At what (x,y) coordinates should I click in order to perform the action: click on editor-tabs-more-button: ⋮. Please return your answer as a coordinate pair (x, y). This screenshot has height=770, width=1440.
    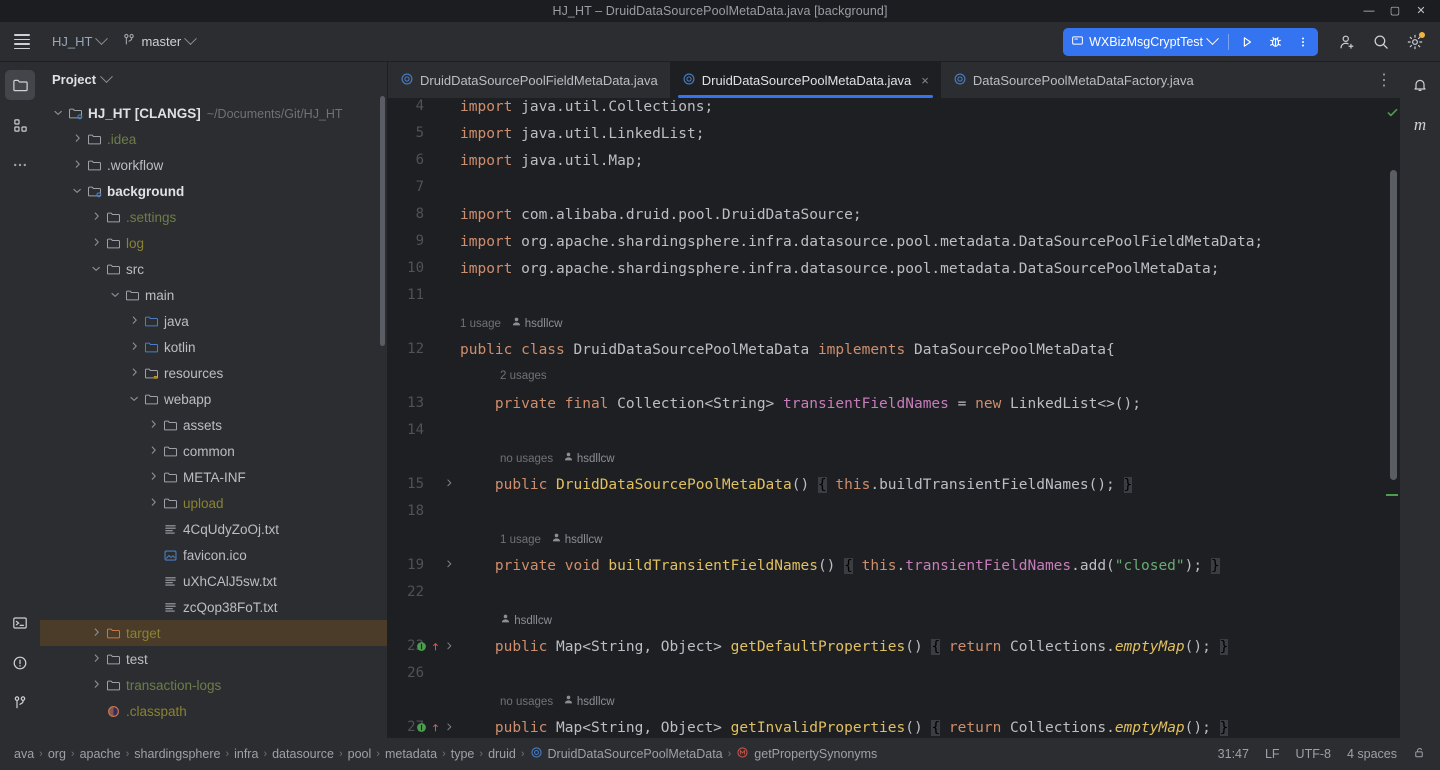
    Looking at the image, I should click on (1384, 80).